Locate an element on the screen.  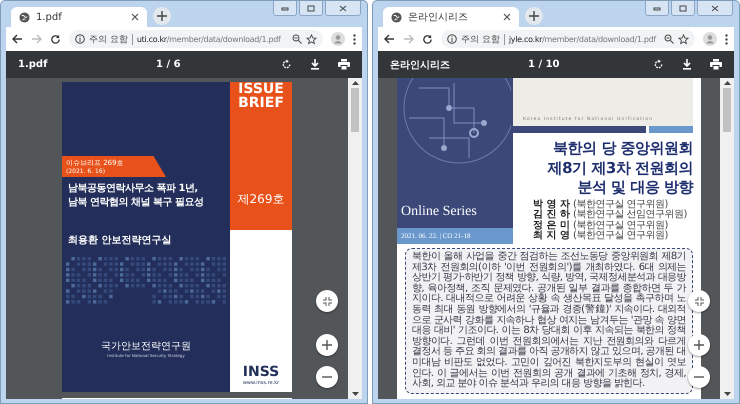
author-name: 최 지 영 is located at coordinates (551, 236).